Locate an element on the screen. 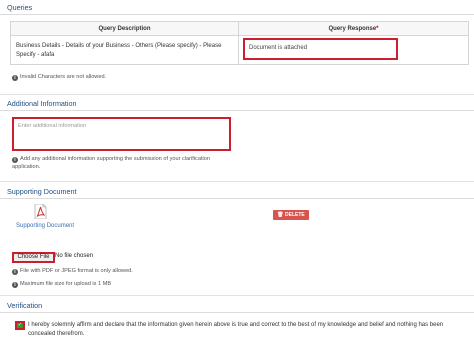  check-icon: ✓ is located at coordinates (20, 325).